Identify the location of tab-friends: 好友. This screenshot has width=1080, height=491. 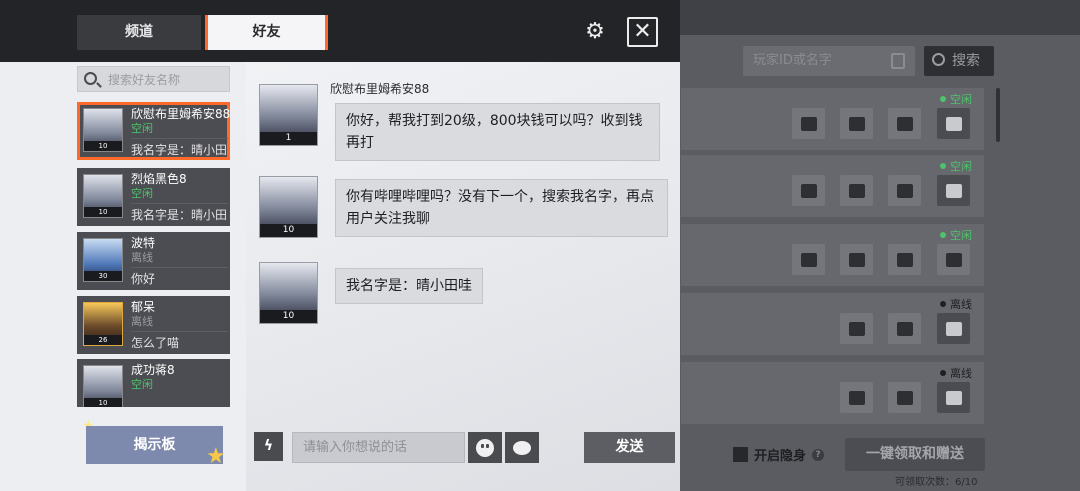
(266, 32).